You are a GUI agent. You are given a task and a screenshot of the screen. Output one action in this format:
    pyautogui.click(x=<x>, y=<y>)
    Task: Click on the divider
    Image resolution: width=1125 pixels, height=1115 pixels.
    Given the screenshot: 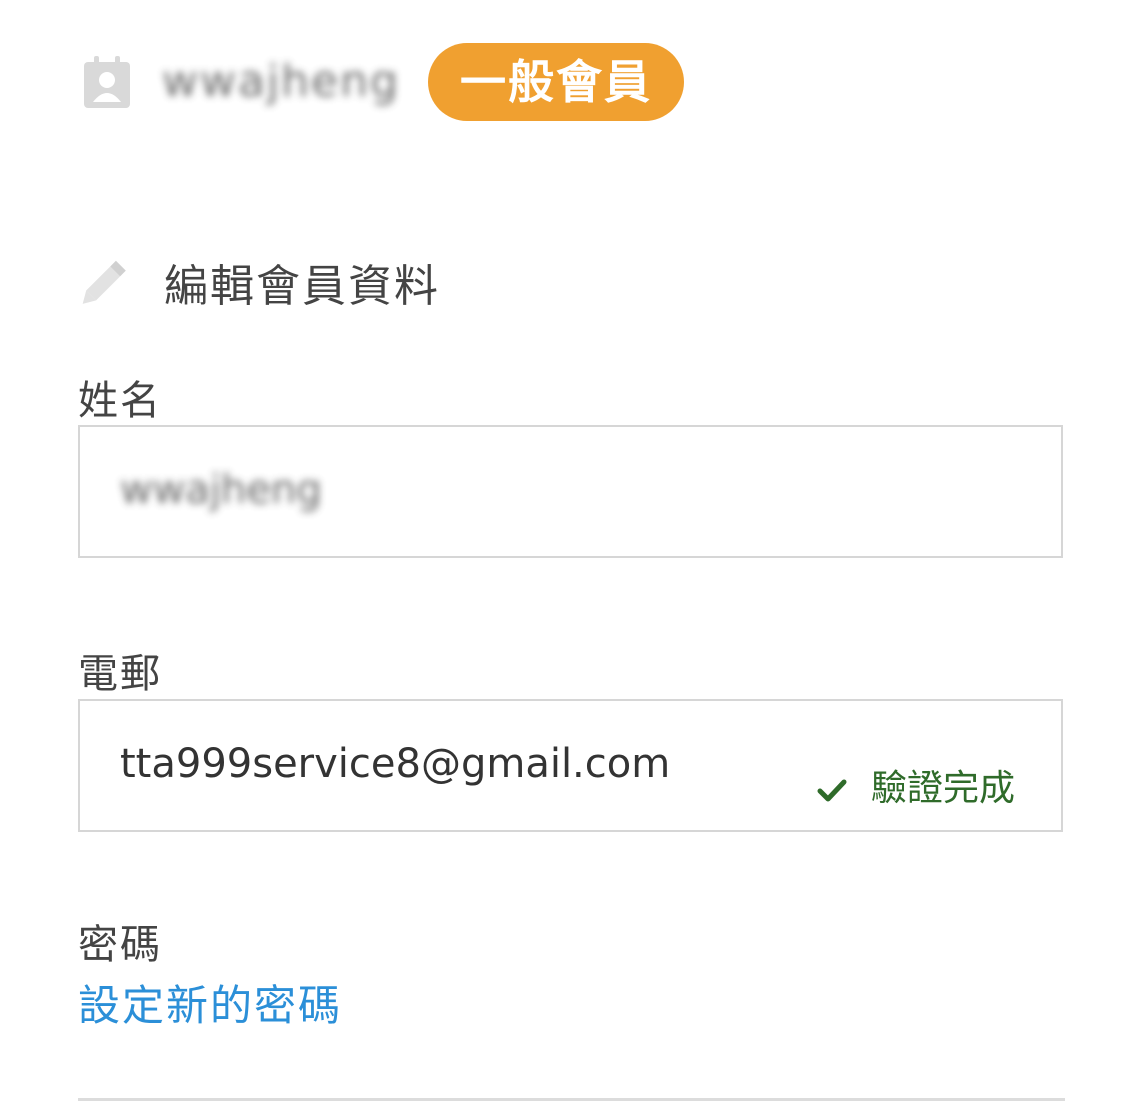 What is the action you would take?
    pyautogui.click(x=571, y=1099)
    